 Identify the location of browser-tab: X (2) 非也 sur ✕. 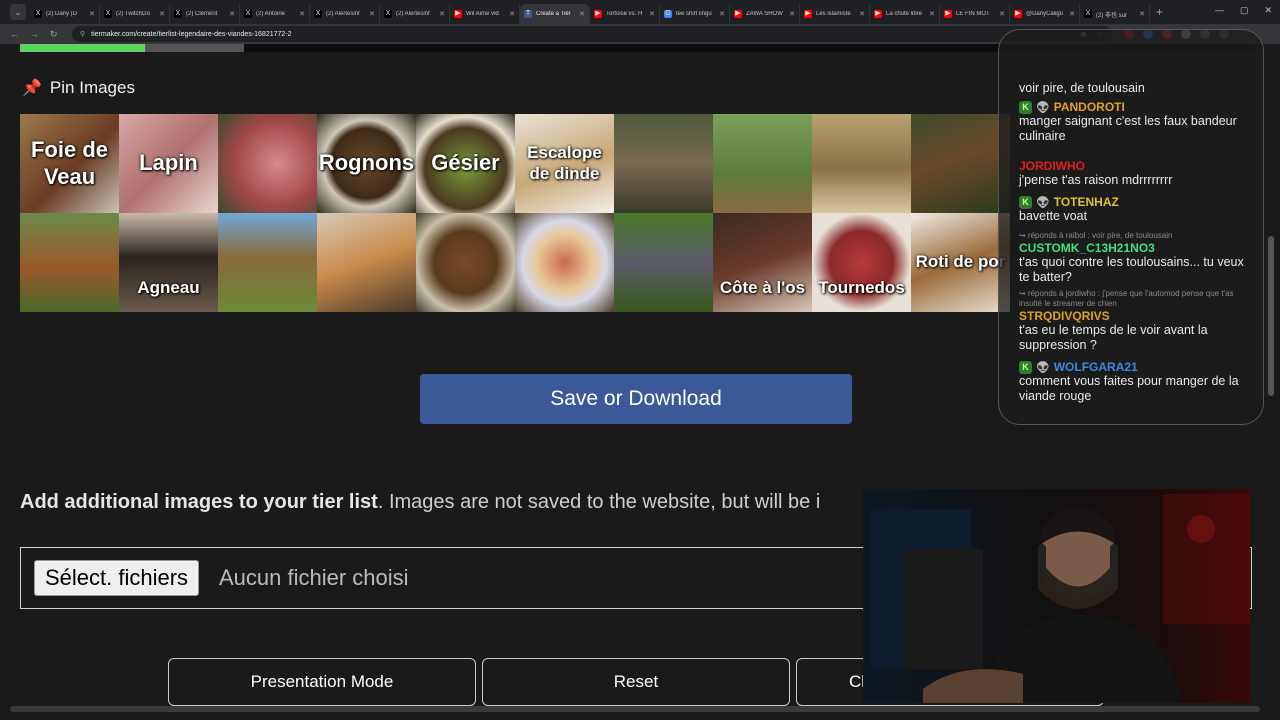
(1115, 14).